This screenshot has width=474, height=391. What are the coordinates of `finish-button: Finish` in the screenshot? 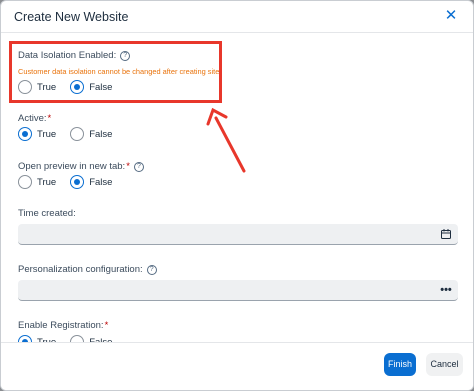 It's located at (400, 364).